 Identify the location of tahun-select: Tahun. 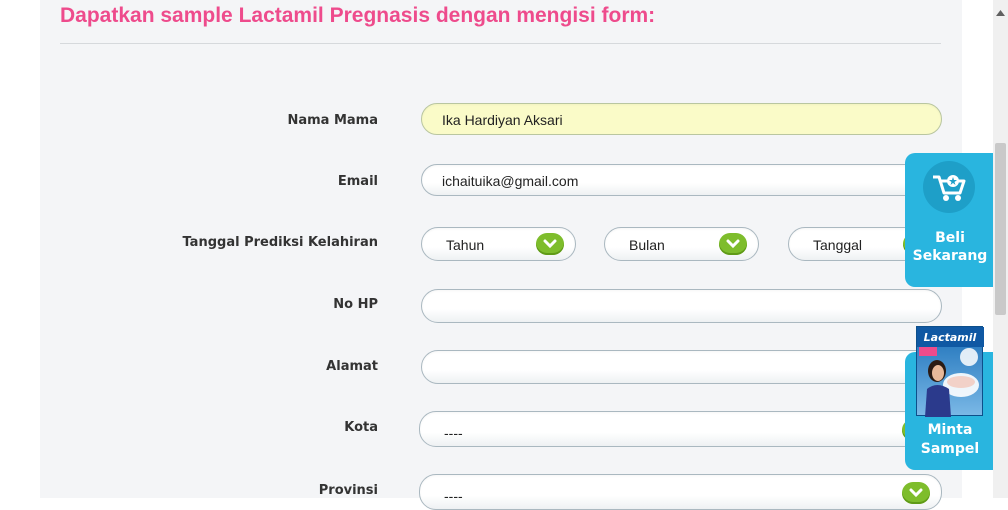
(498, 244).